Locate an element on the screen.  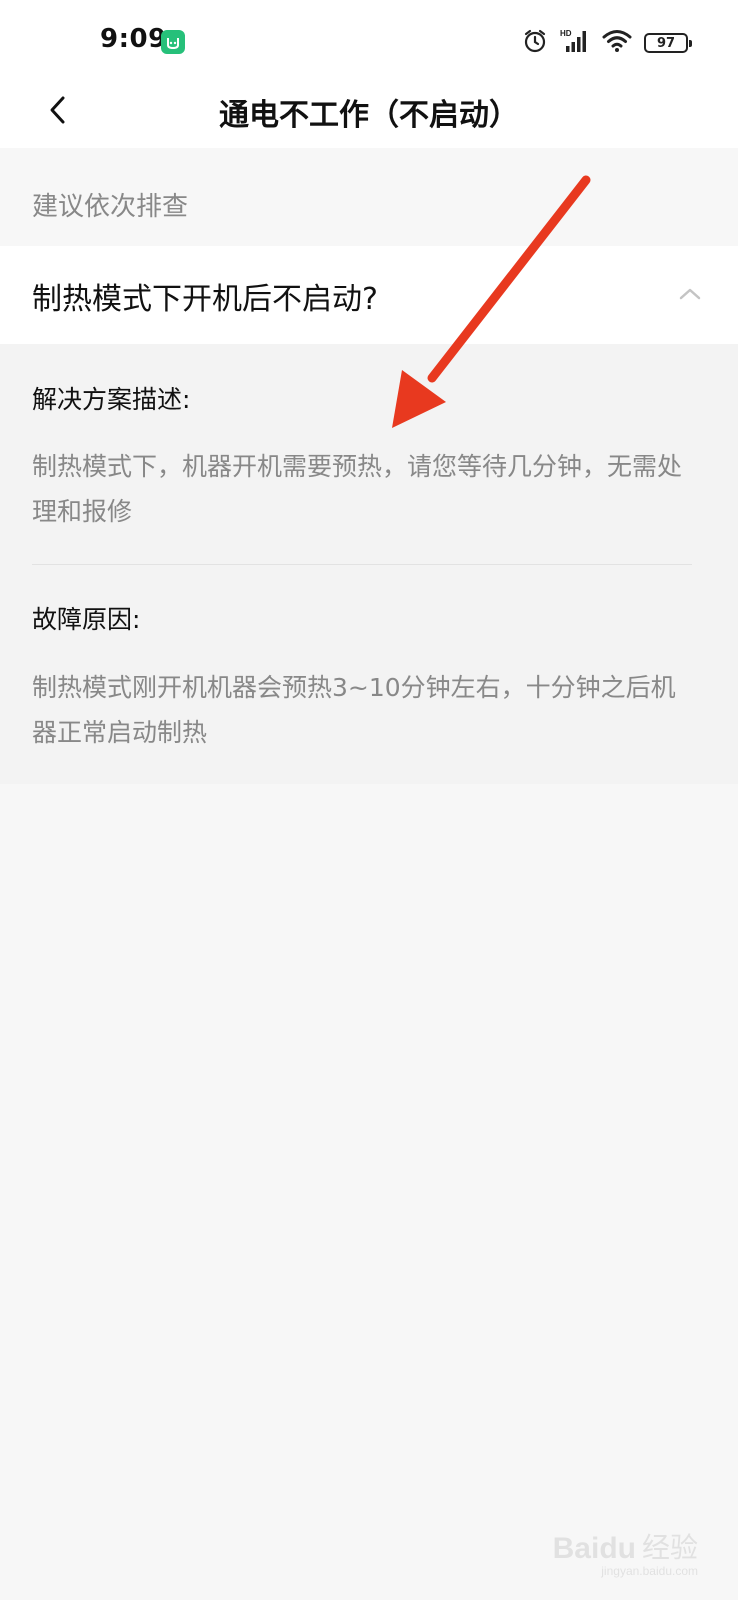
baidu-watermark: Baidu 经验 jingyan.baidu.com is located at coordinates (625, 1552).